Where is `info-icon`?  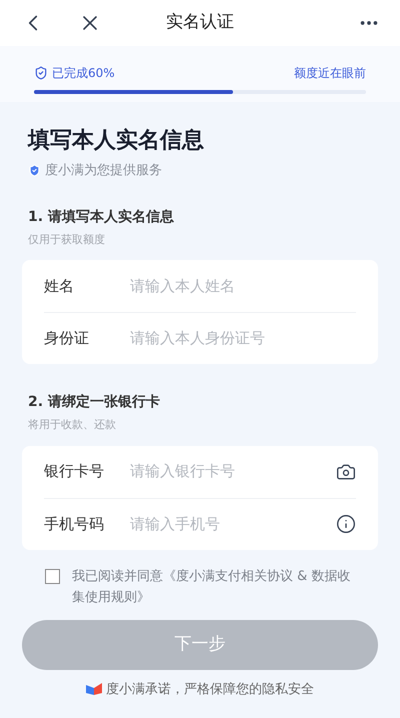 info-icon is located at coordinates (346, 524).